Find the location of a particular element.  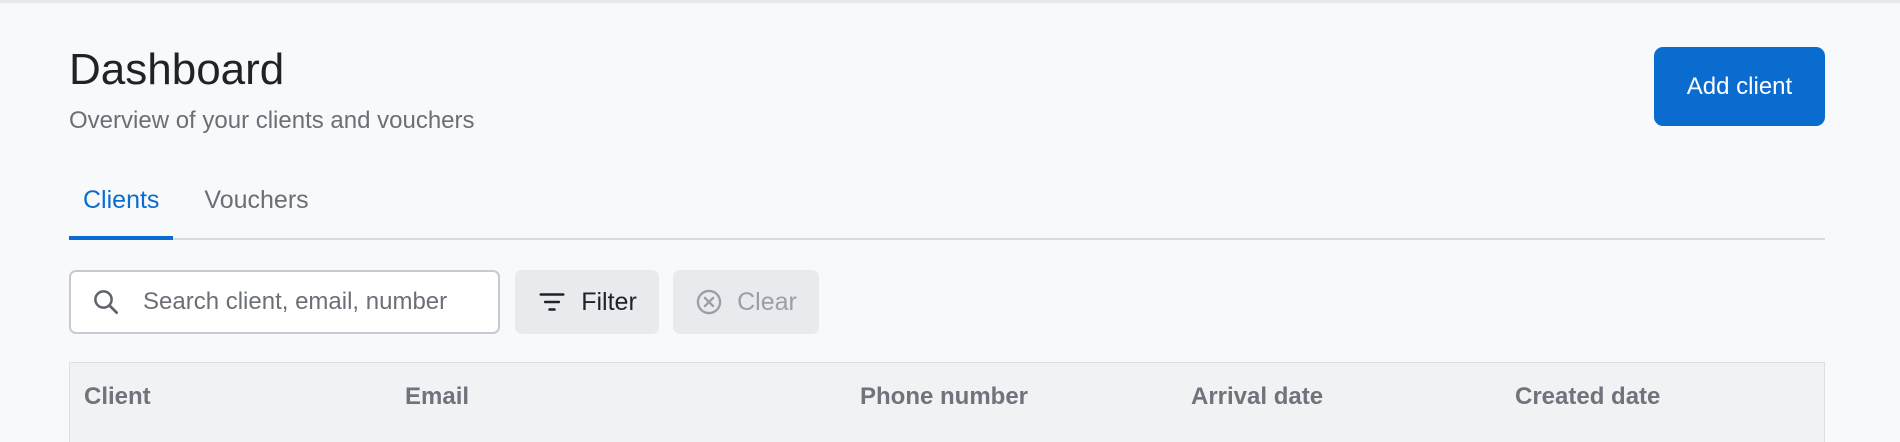

filter-button: Filter is located at coordinates (587, 302).